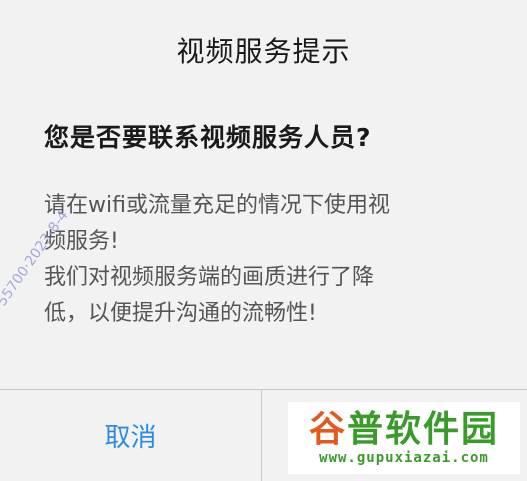 The image size is (527, 481). I want to click on cancel-button: 取消, so click(130, 435).